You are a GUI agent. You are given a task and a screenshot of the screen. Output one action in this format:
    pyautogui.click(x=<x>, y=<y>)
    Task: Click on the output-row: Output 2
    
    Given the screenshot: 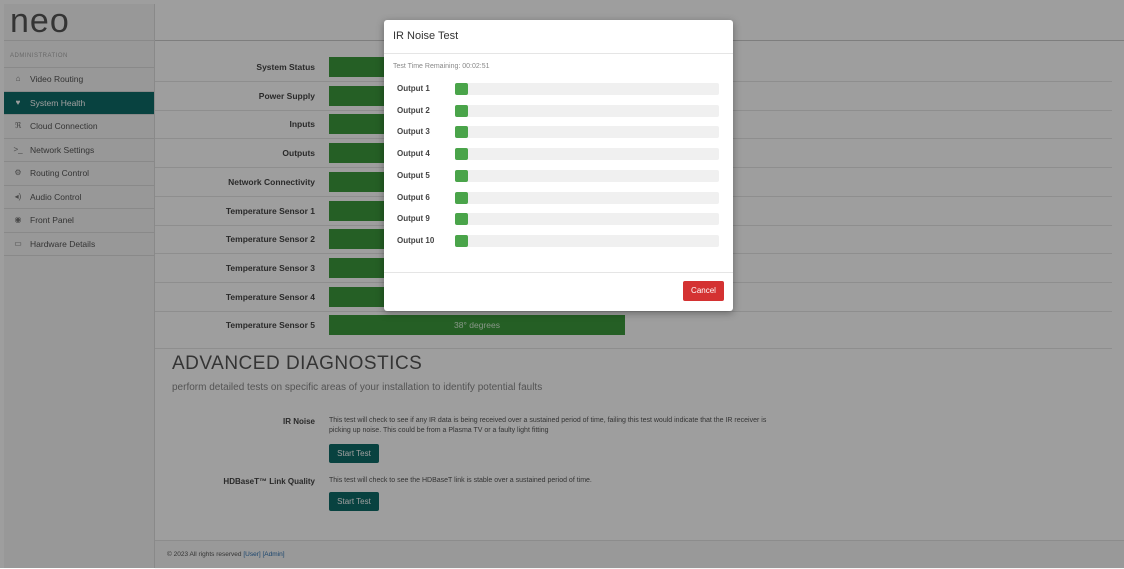 What is the action you would take?
    pyautogui.click(x=558, y=111)
    